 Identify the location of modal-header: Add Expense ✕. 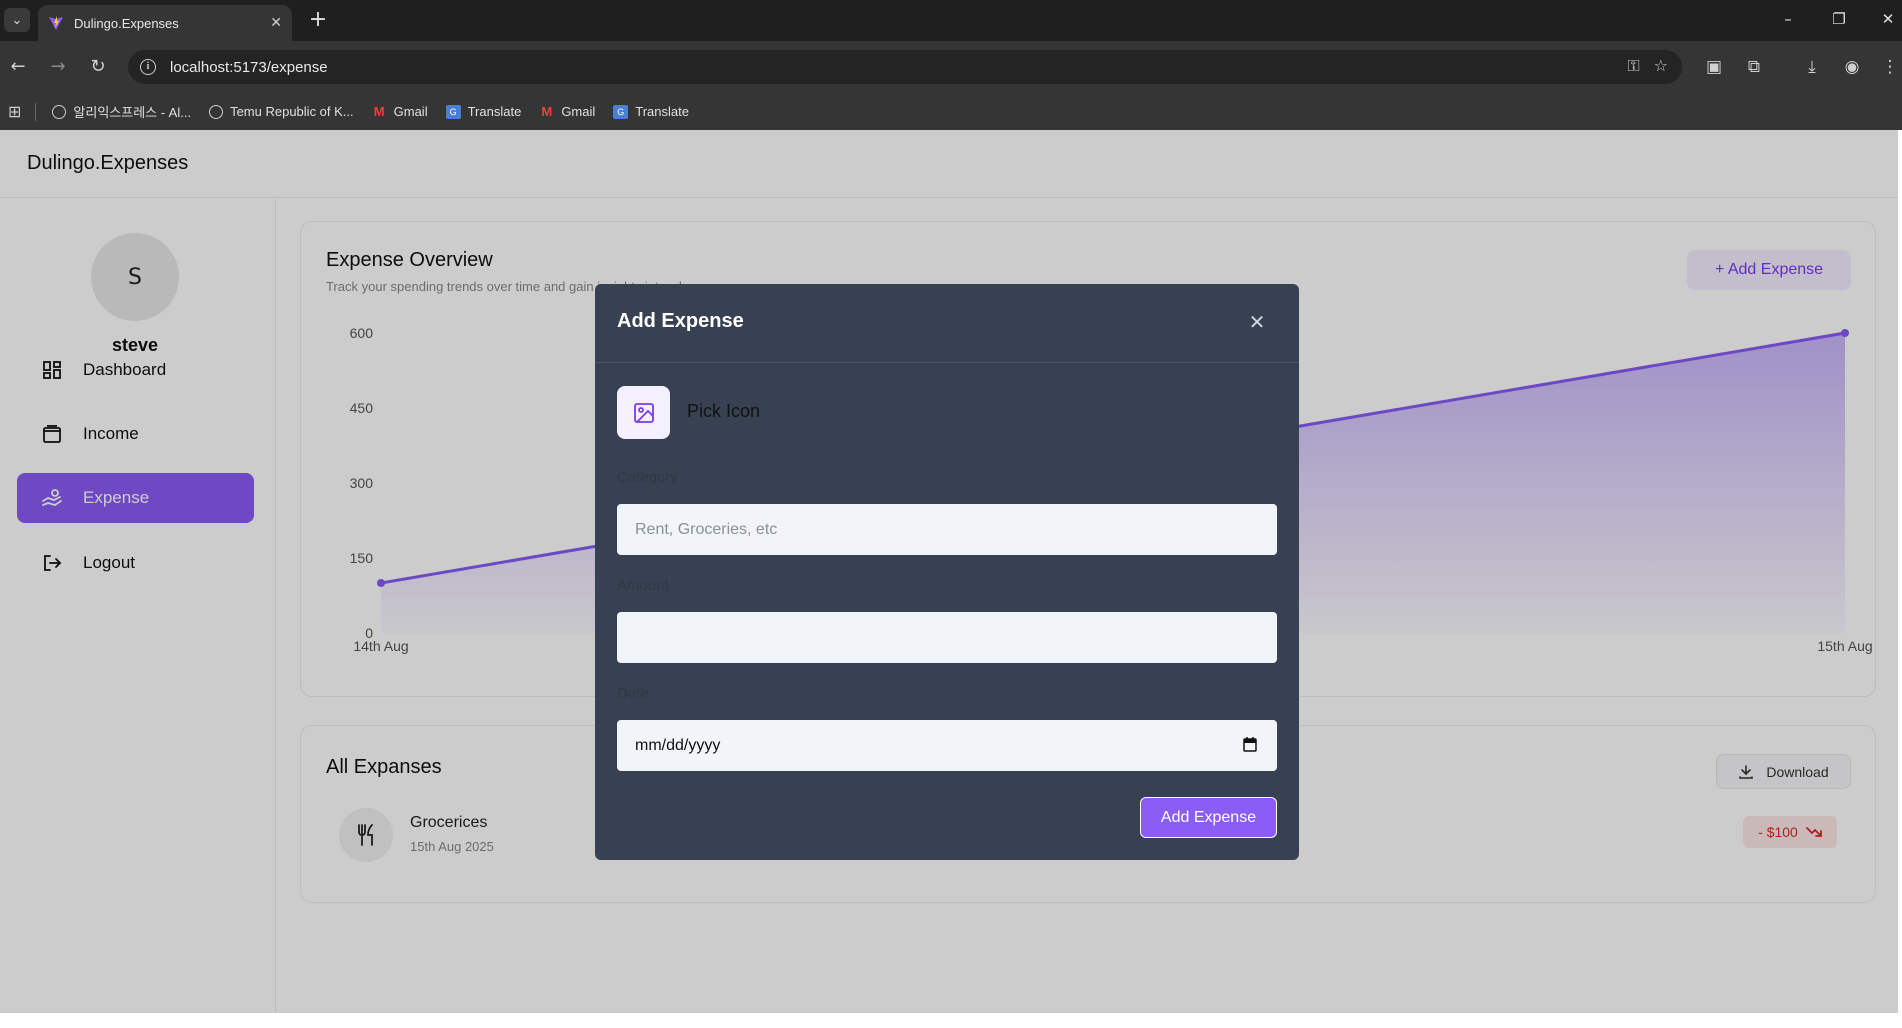
(947, 323).